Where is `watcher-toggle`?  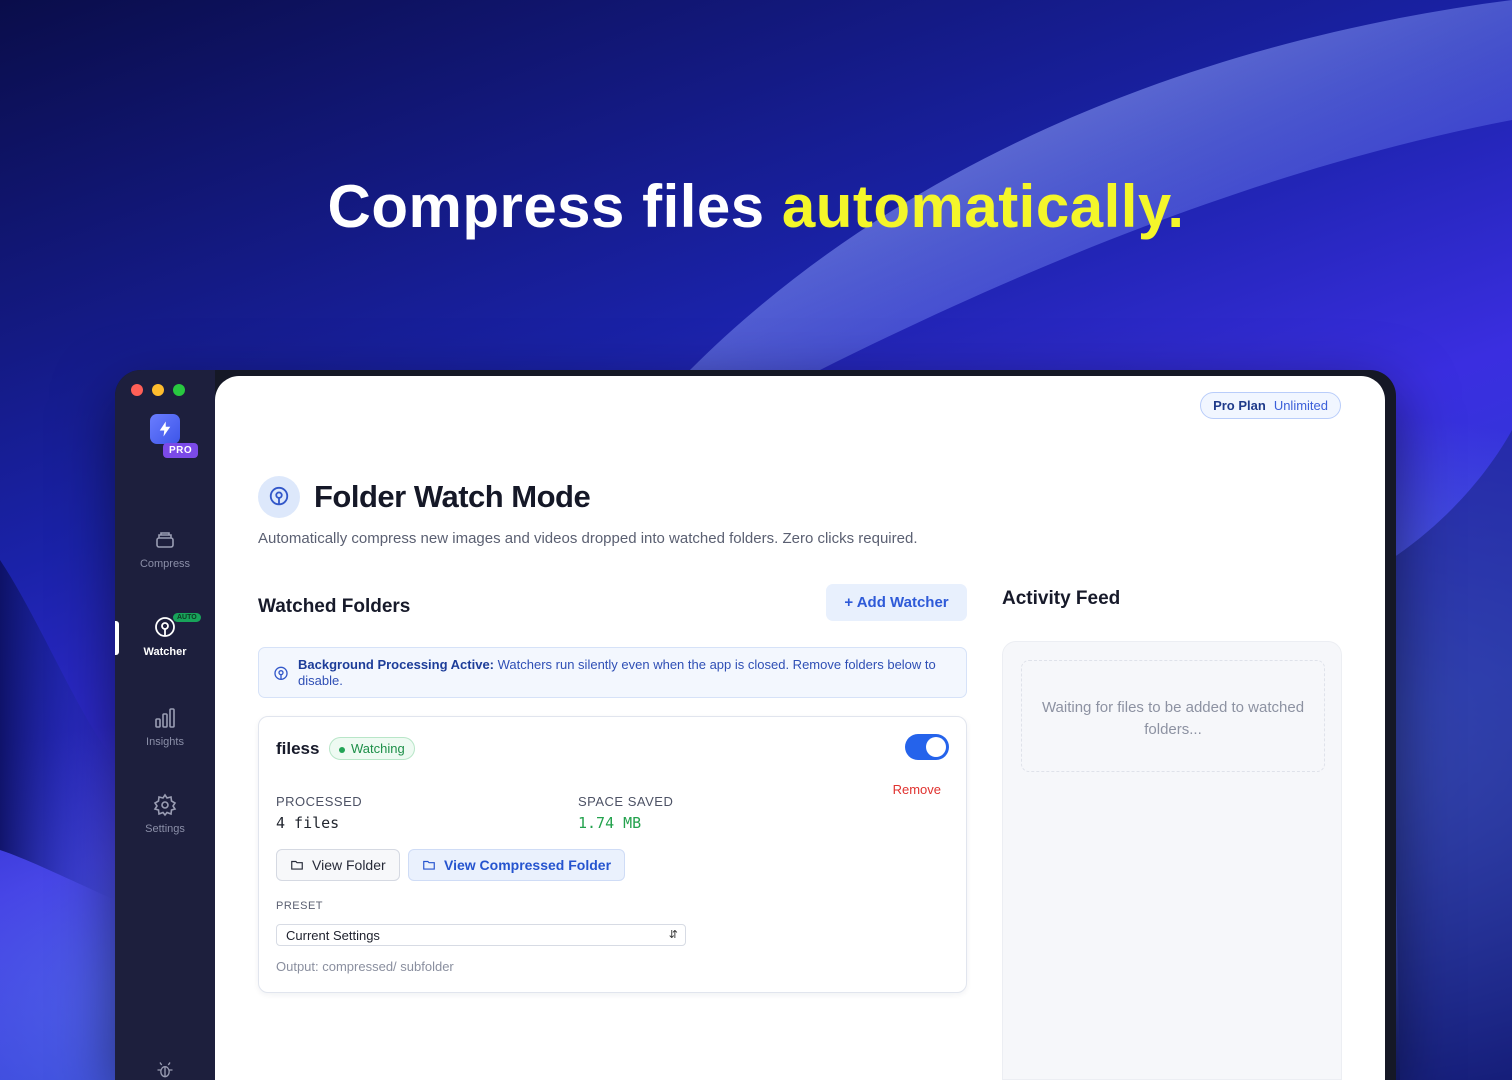
watcher-toggle is located at coordinates (927, 747).